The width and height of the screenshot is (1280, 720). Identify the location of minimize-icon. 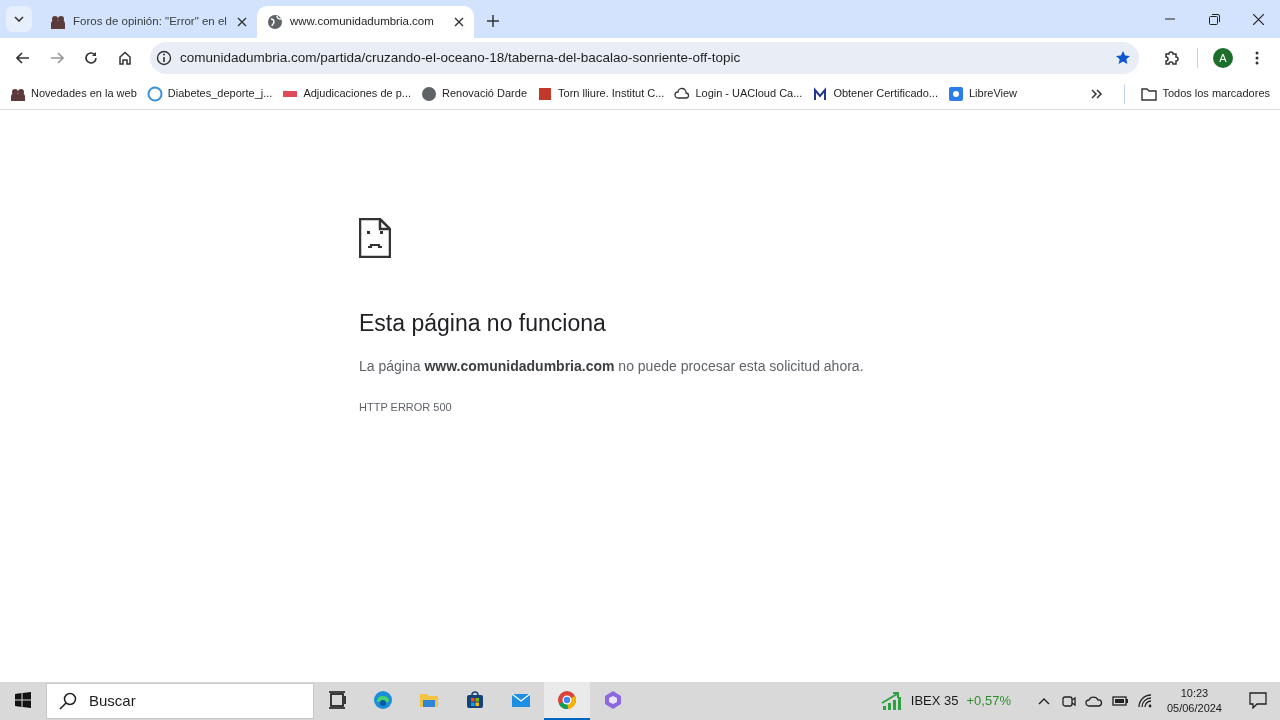
(1170, 19).